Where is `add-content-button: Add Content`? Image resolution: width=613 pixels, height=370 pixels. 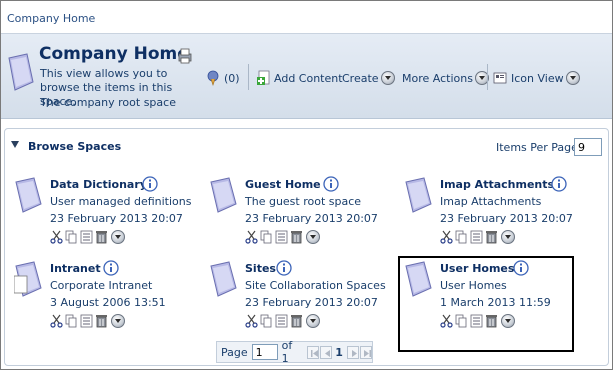 add-content-button: Add Content is located at coordinates (299, 78).